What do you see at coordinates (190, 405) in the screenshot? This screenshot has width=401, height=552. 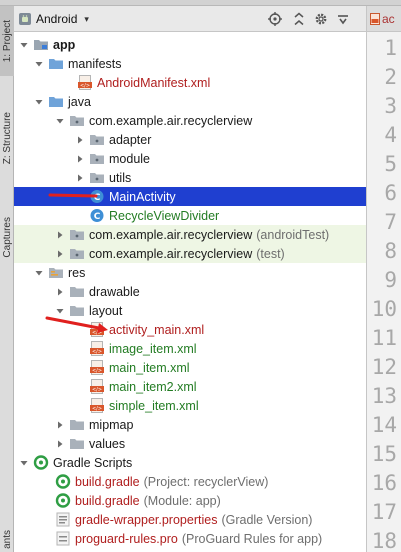 I see `tree-item-simple-item: </> simple_item.xml` at bounding box center [190, 405].